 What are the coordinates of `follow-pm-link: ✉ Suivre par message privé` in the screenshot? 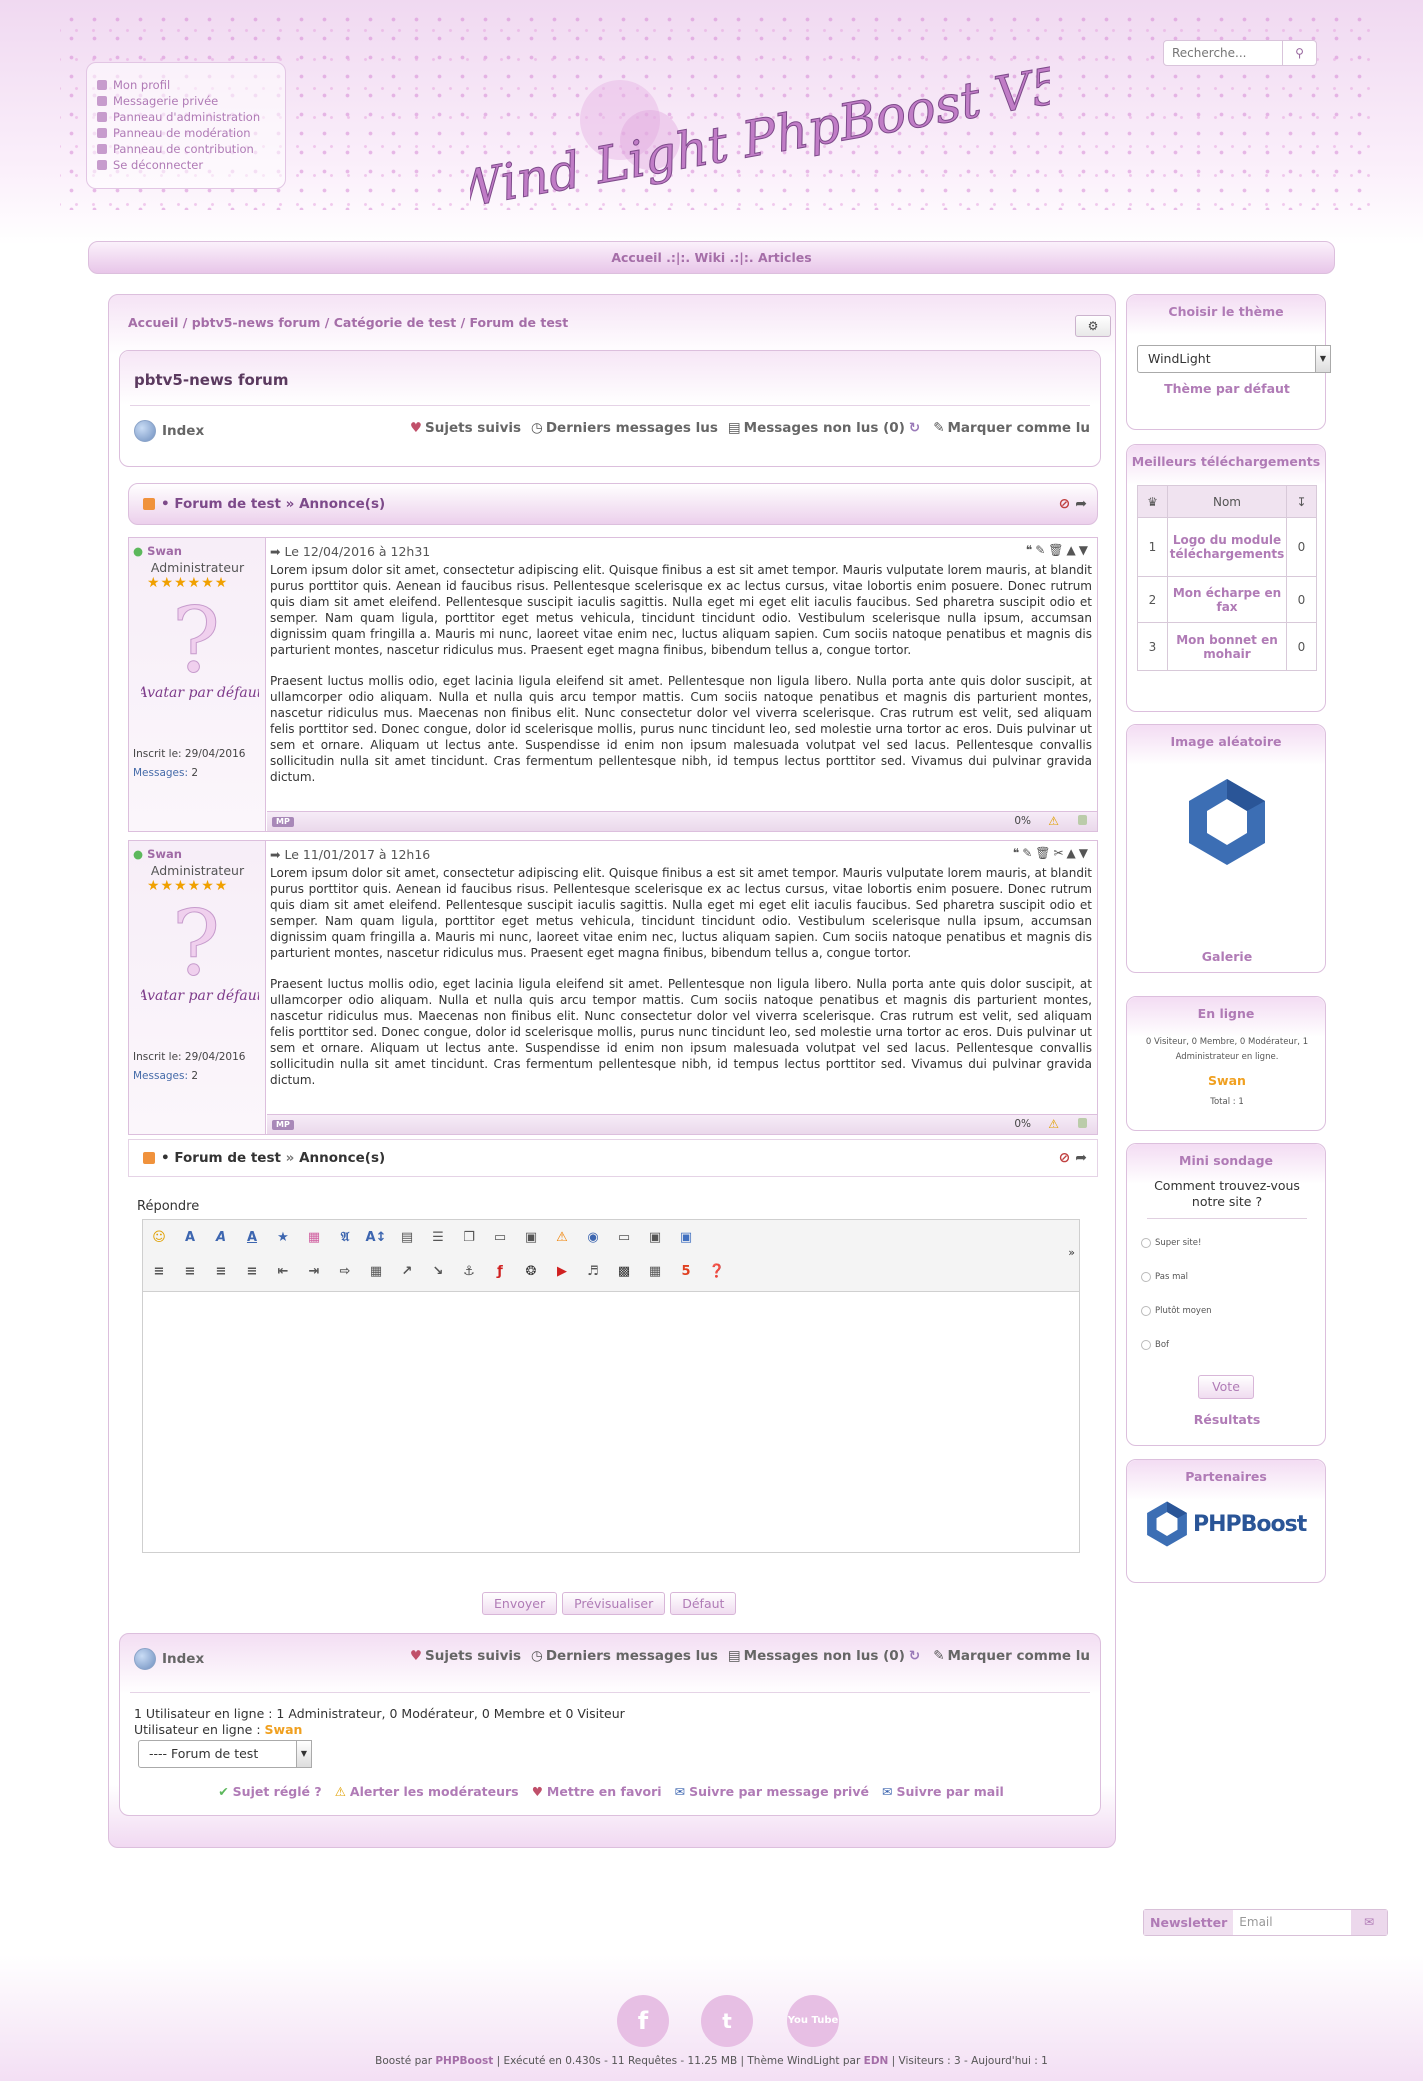 It's located at (772, 1791).